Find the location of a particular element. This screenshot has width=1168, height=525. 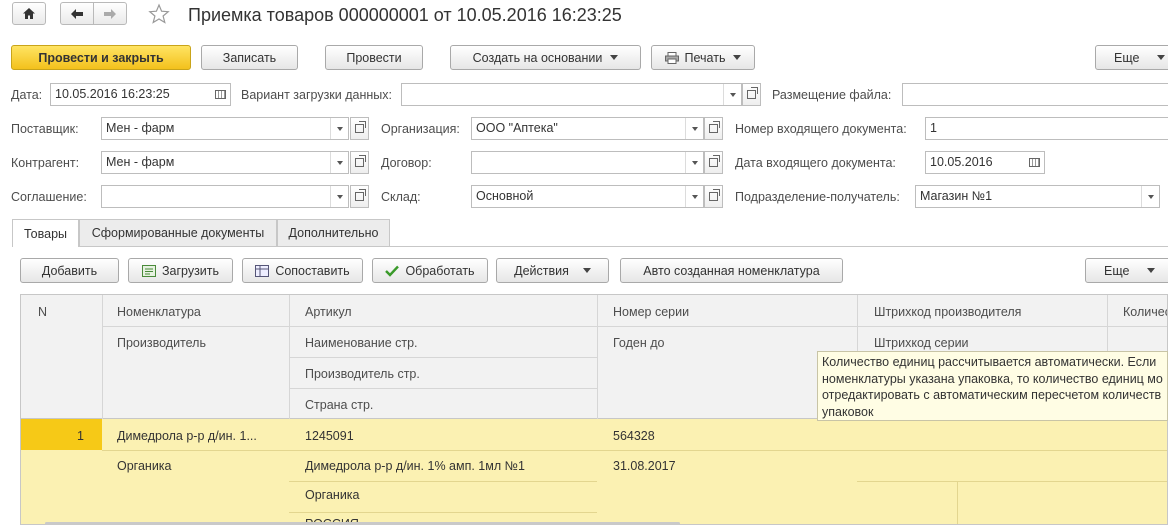

actions-button: Действия is located at coordinates (552, 270).